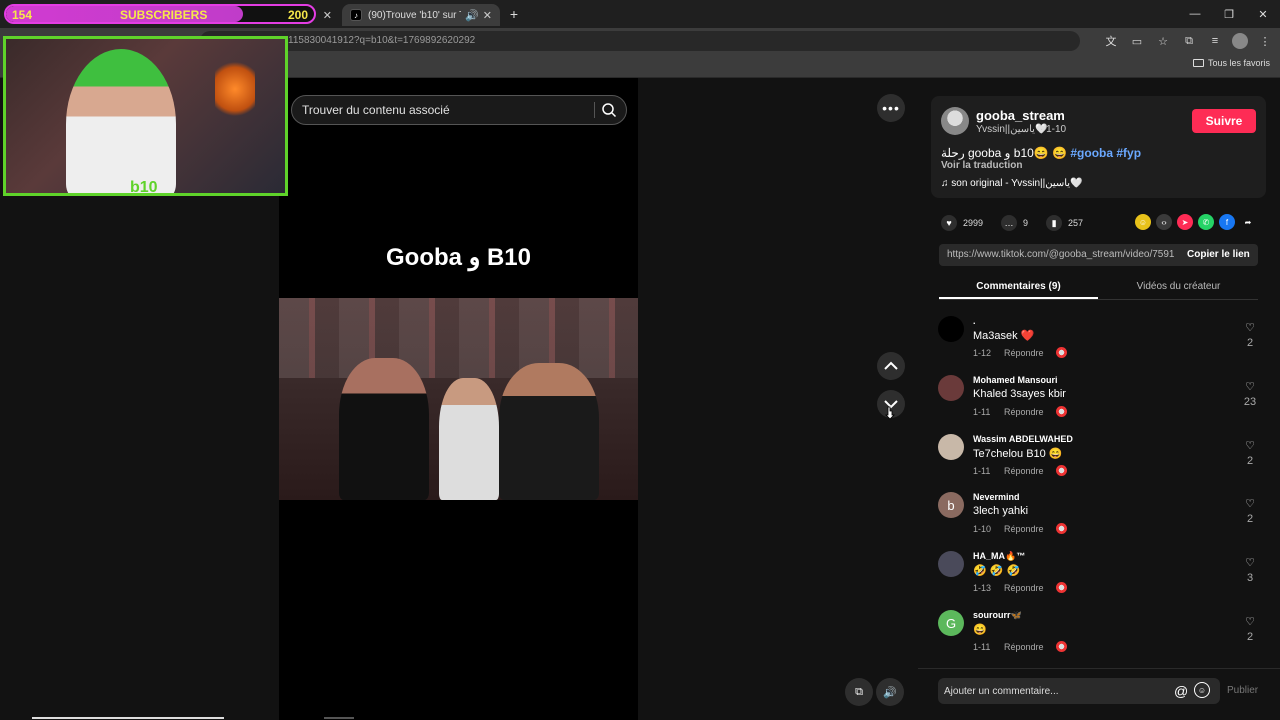 The image size is (1280, 720). Describe the element at coordinates (1143, 222) in the screenshot. I see `coin-icon: ☺` at that location.